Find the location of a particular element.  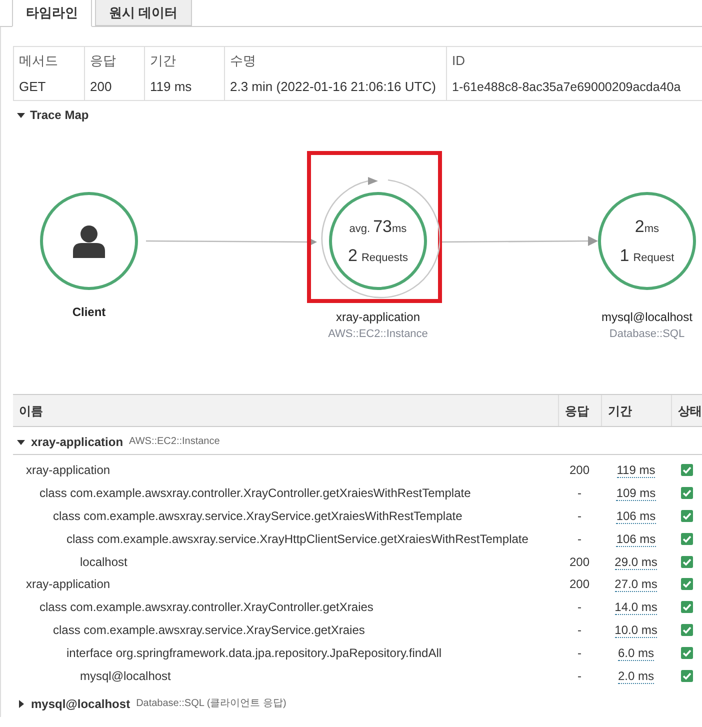

latency-value: 2 is located at coordinates (639, 227).